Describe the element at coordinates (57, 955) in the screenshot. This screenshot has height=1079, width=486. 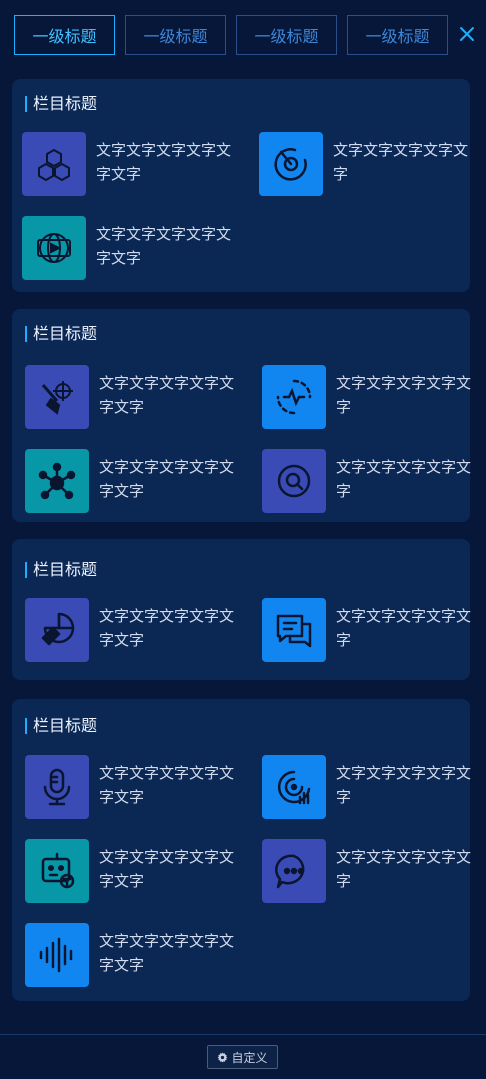
I see `sound-wave-icon` at that location.